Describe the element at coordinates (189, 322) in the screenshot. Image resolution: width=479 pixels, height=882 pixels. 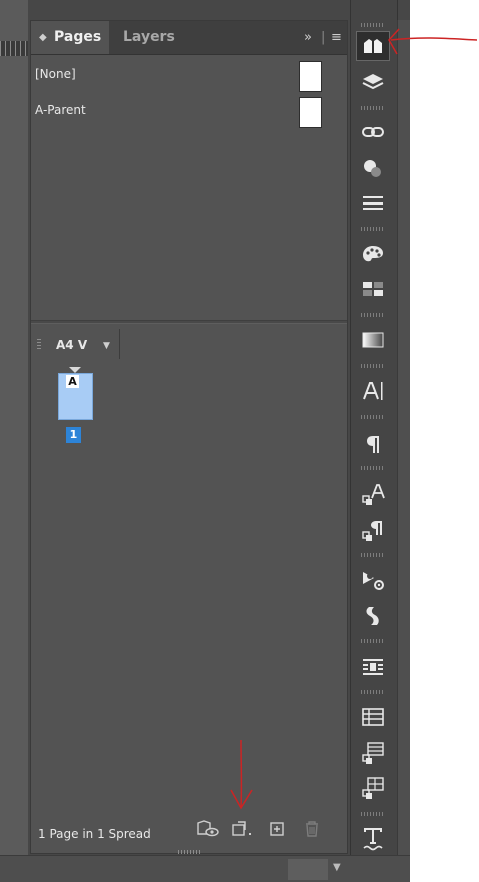
I see `section-divider-handle` at that location.